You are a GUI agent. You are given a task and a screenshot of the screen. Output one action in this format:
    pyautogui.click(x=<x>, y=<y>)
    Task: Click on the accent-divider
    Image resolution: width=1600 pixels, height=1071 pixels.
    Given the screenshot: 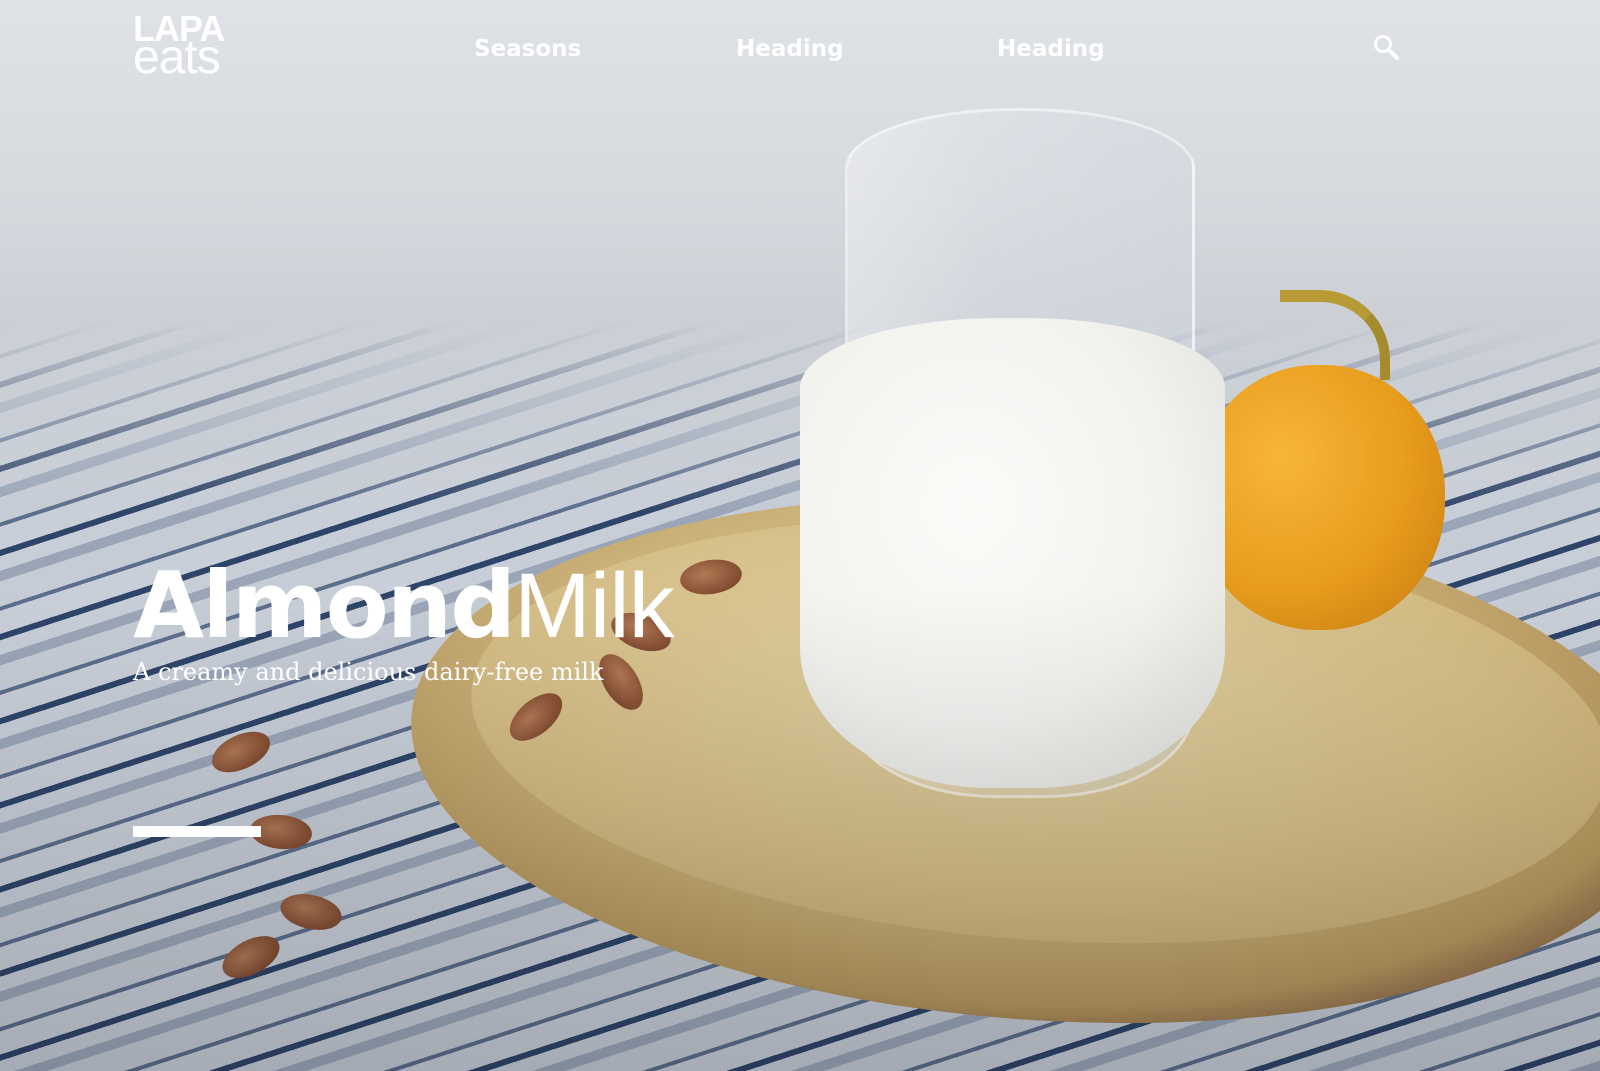 What is the action you would take?
    pyautogui.click(x=197, y=831)
    